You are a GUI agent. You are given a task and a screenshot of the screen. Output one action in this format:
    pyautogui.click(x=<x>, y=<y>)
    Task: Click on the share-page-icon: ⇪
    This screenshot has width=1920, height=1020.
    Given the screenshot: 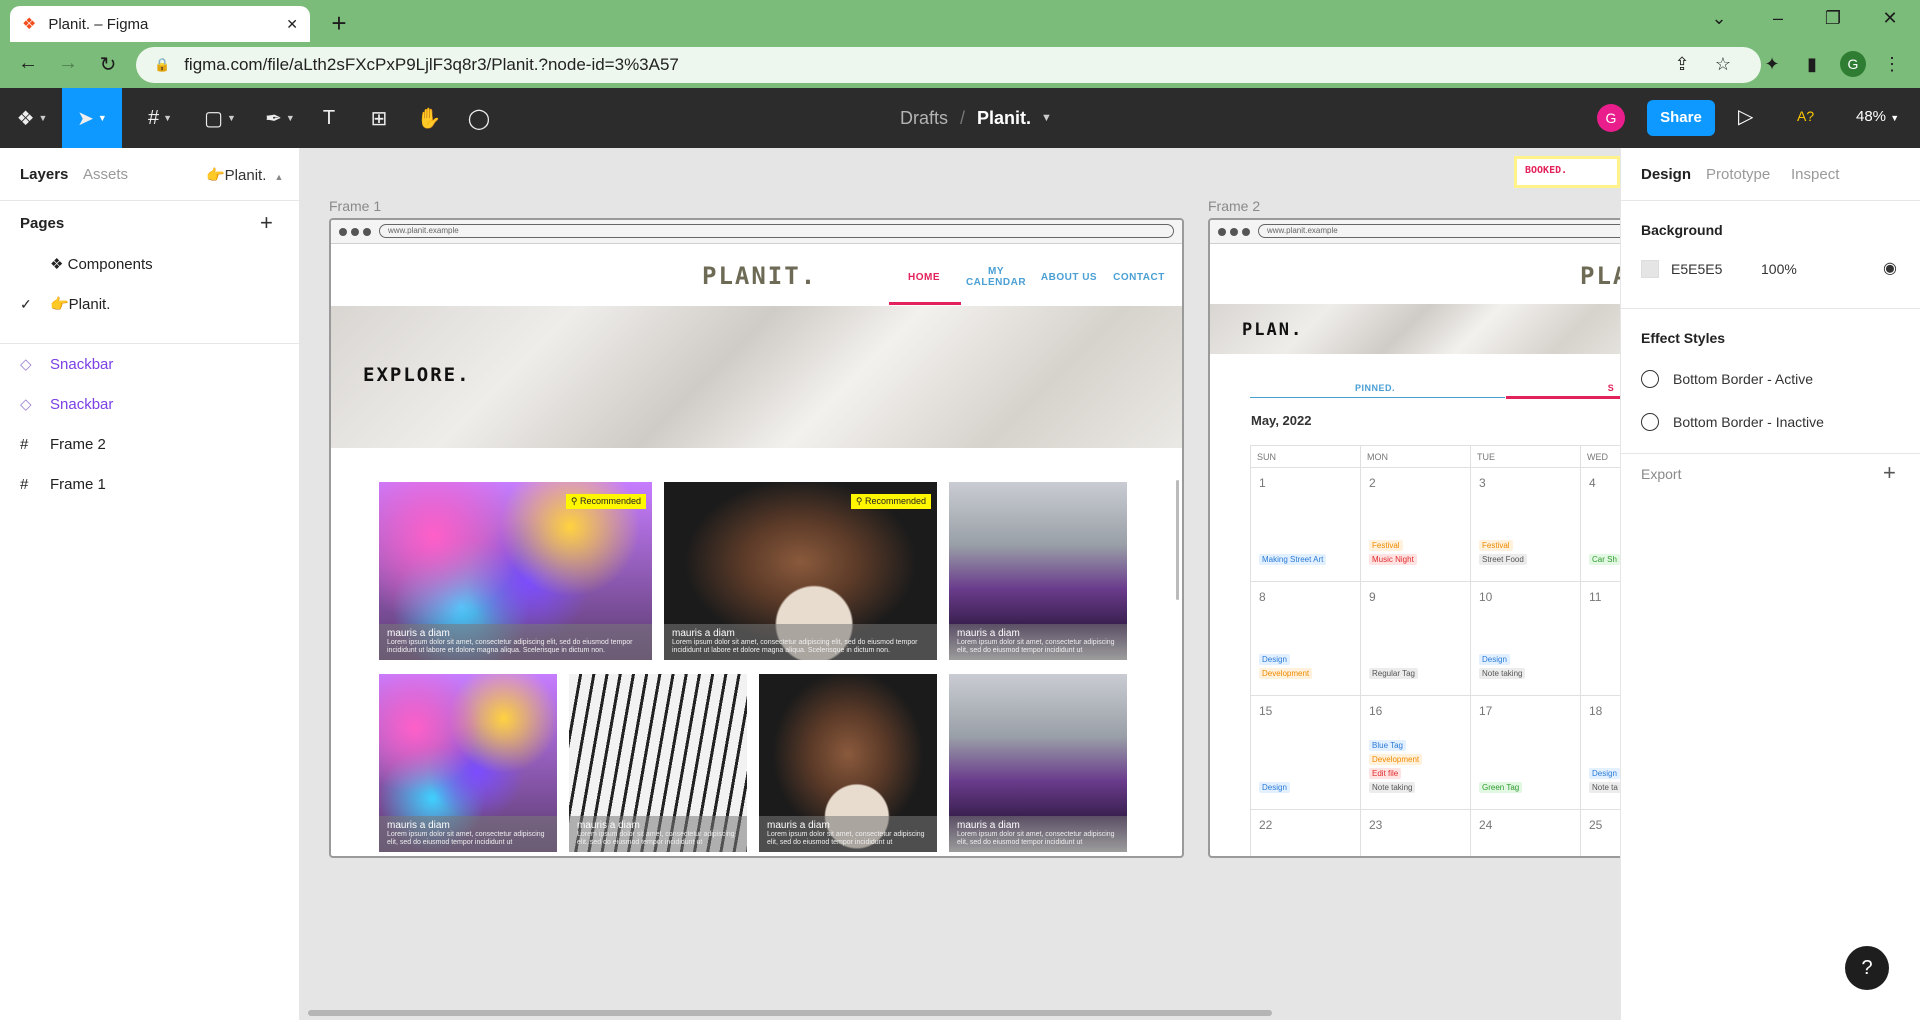 What is the action you would take?
    pyautogui.click(x=1682, y=64)
    